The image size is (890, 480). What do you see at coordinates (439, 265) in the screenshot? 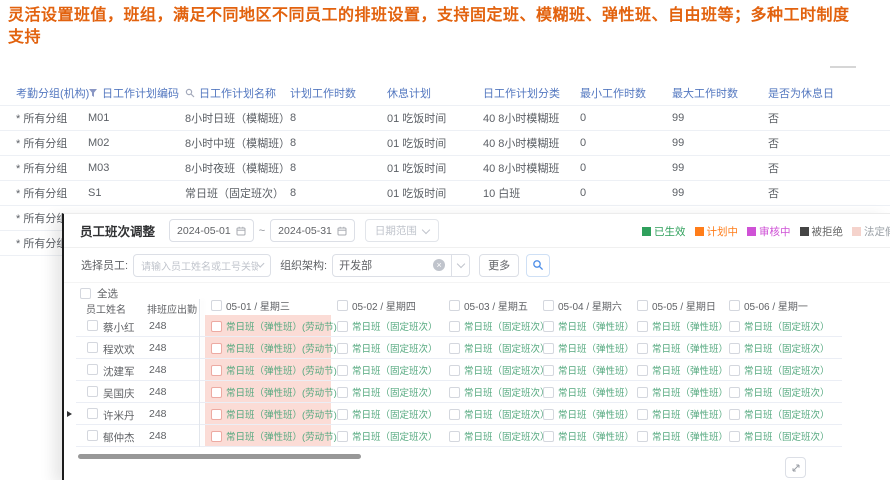
I see `clear-icon: ×` at bounding box center [439, 265].